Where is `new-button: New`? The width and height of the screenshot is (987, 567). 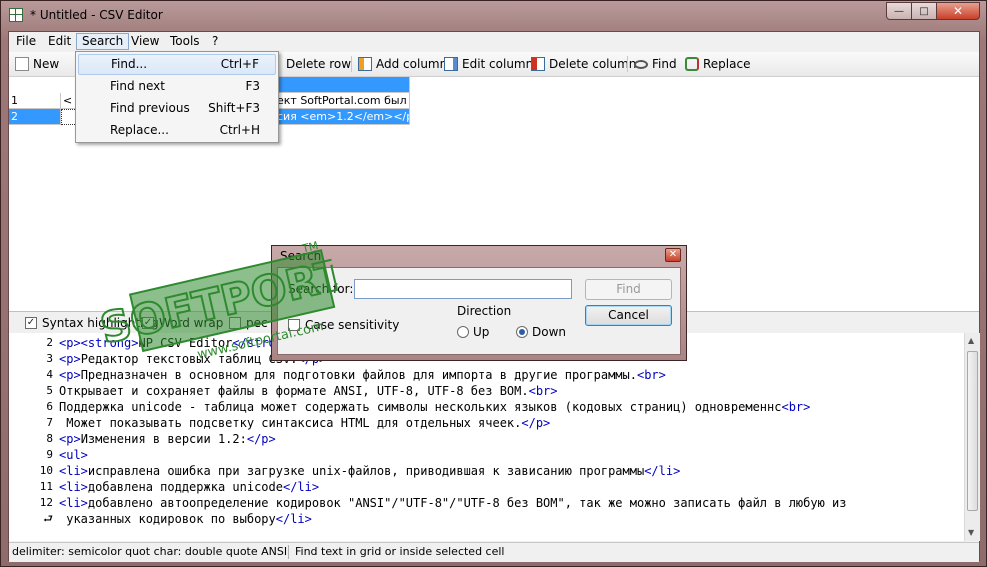 new-button: New is located at coordinates (37, 64).